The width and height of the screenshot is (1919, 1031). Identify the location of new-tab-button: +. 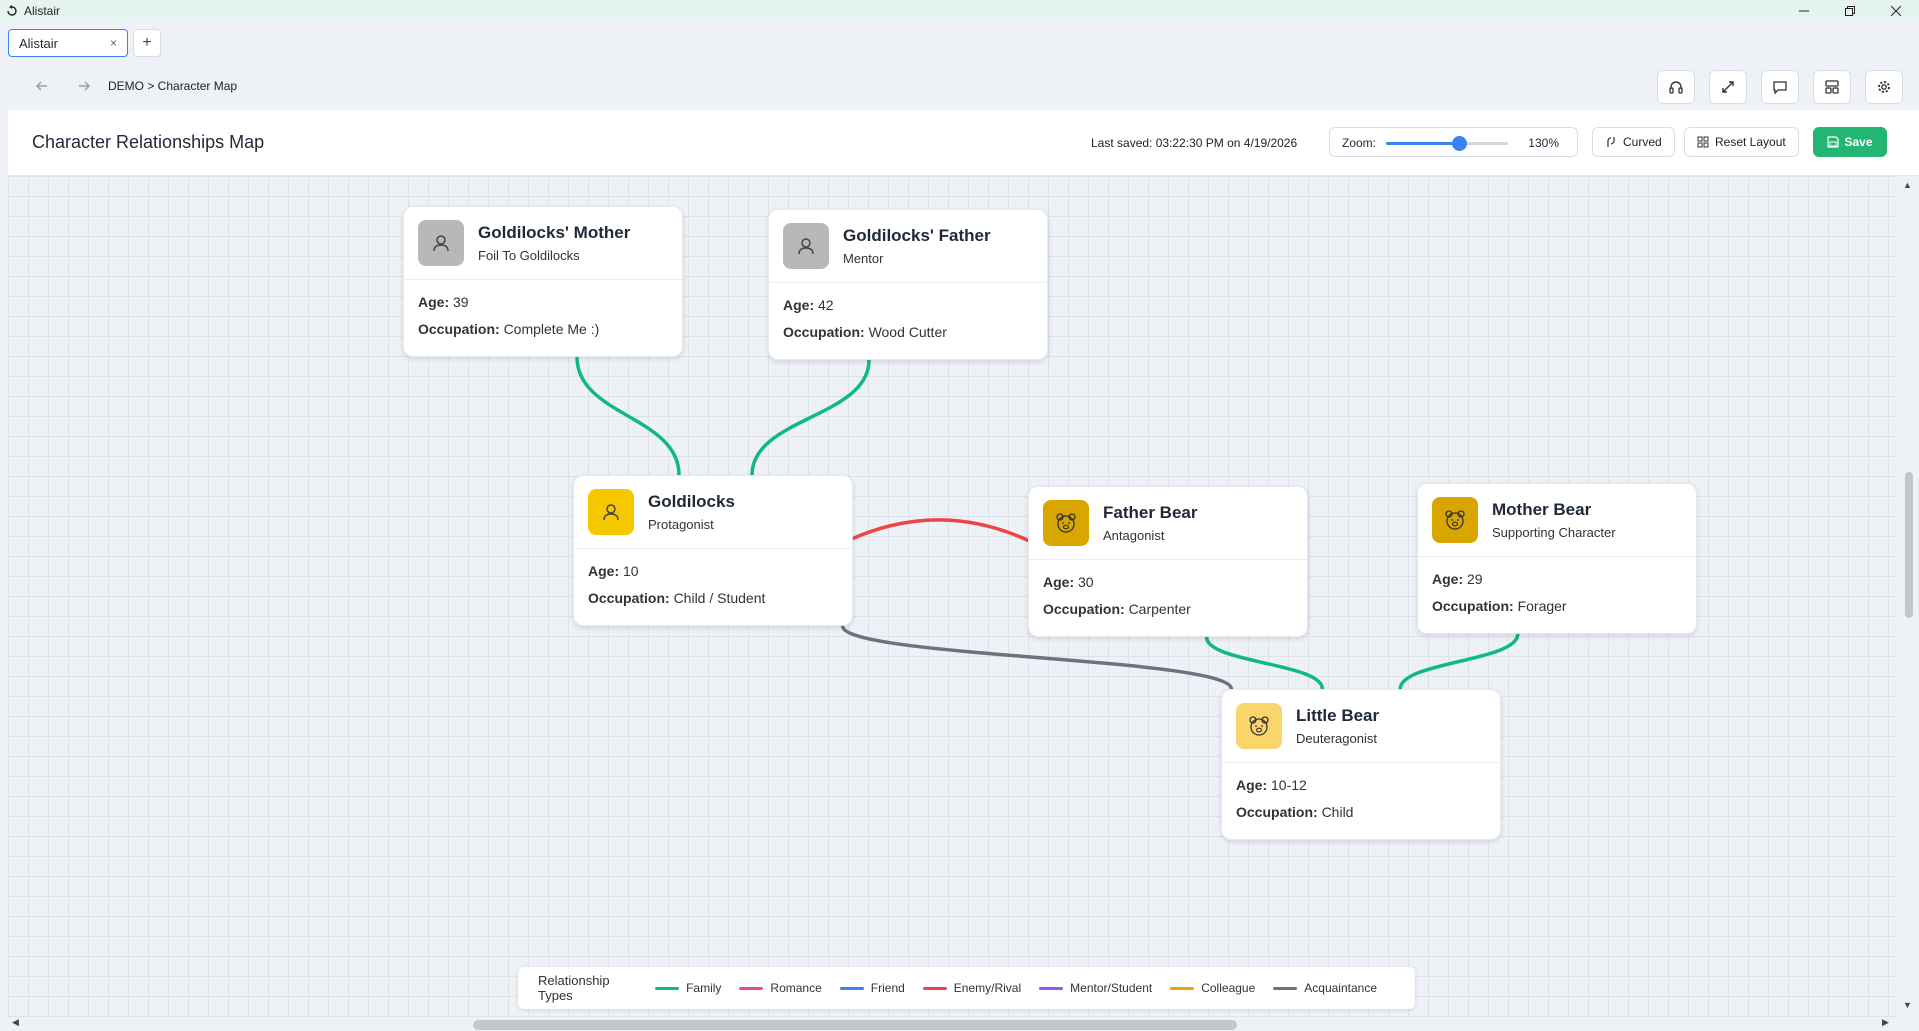
(147, 43).